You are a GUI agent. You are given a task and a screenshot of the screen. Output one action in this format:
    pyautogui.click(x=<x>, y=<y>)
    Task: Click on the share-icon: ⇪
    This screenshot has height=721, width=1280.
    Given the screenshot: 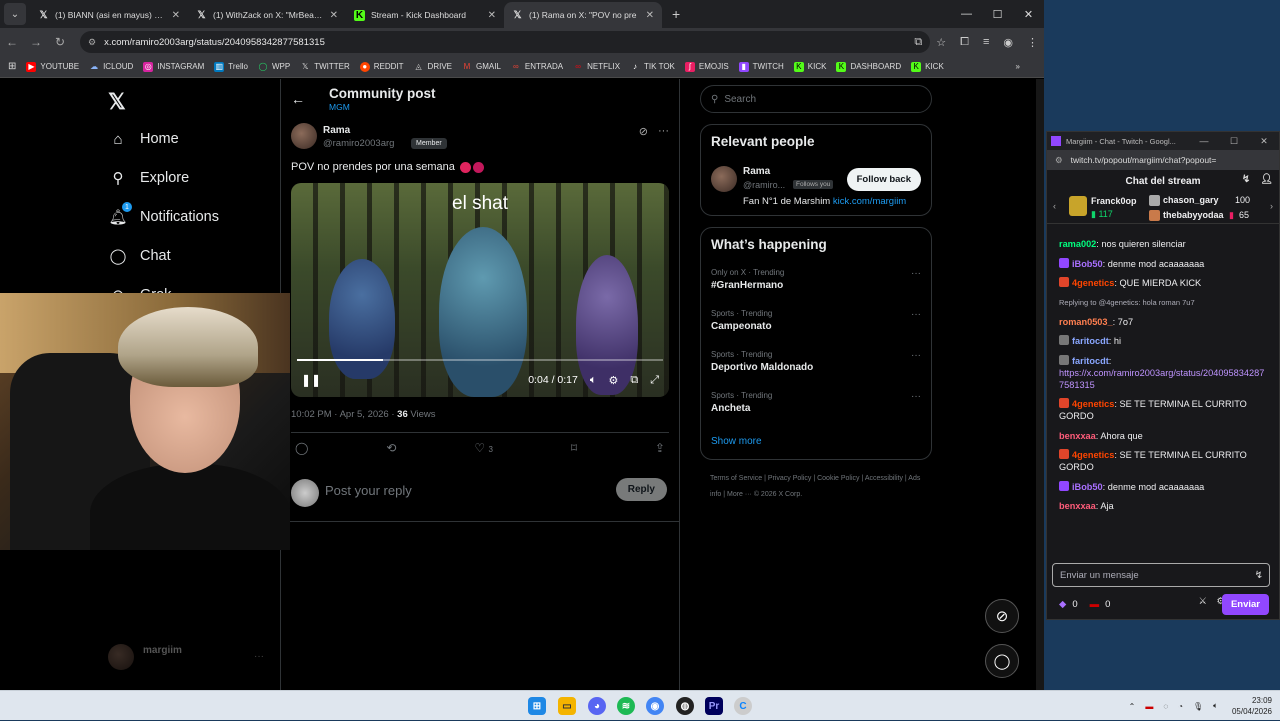 What is the action you would take?
    pyautogui.click(x=660, y=448)
    